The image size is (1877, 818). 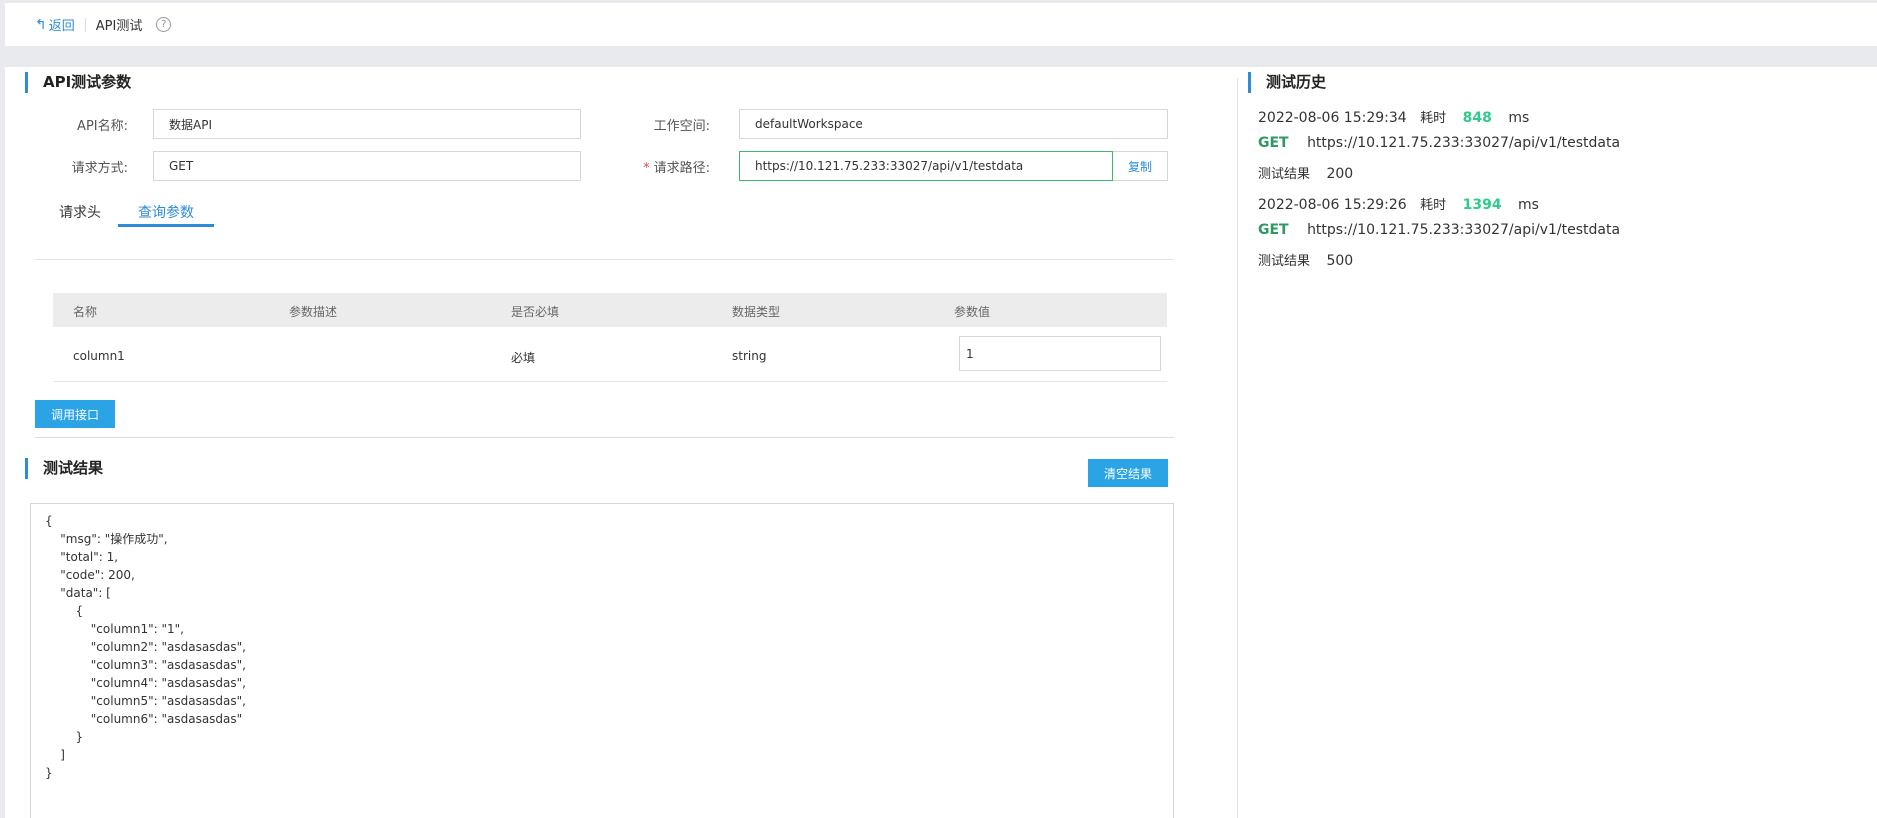 I want to click on history-duration: 1394, so click(x=1482, y=205).